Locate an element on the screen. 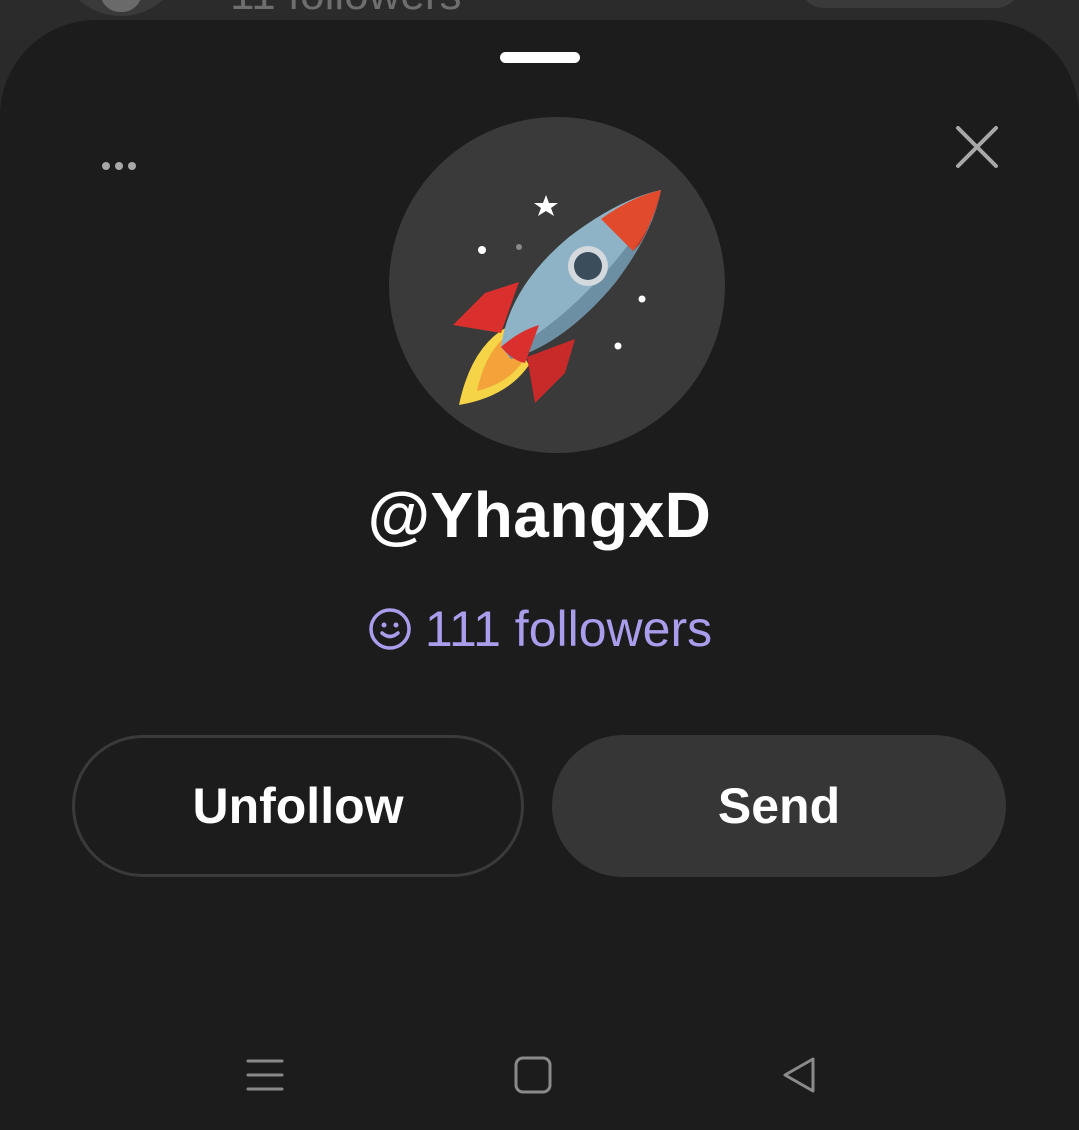 This screenshot has height=1130, width=1079. avatar is located at coordinates (557, 285).